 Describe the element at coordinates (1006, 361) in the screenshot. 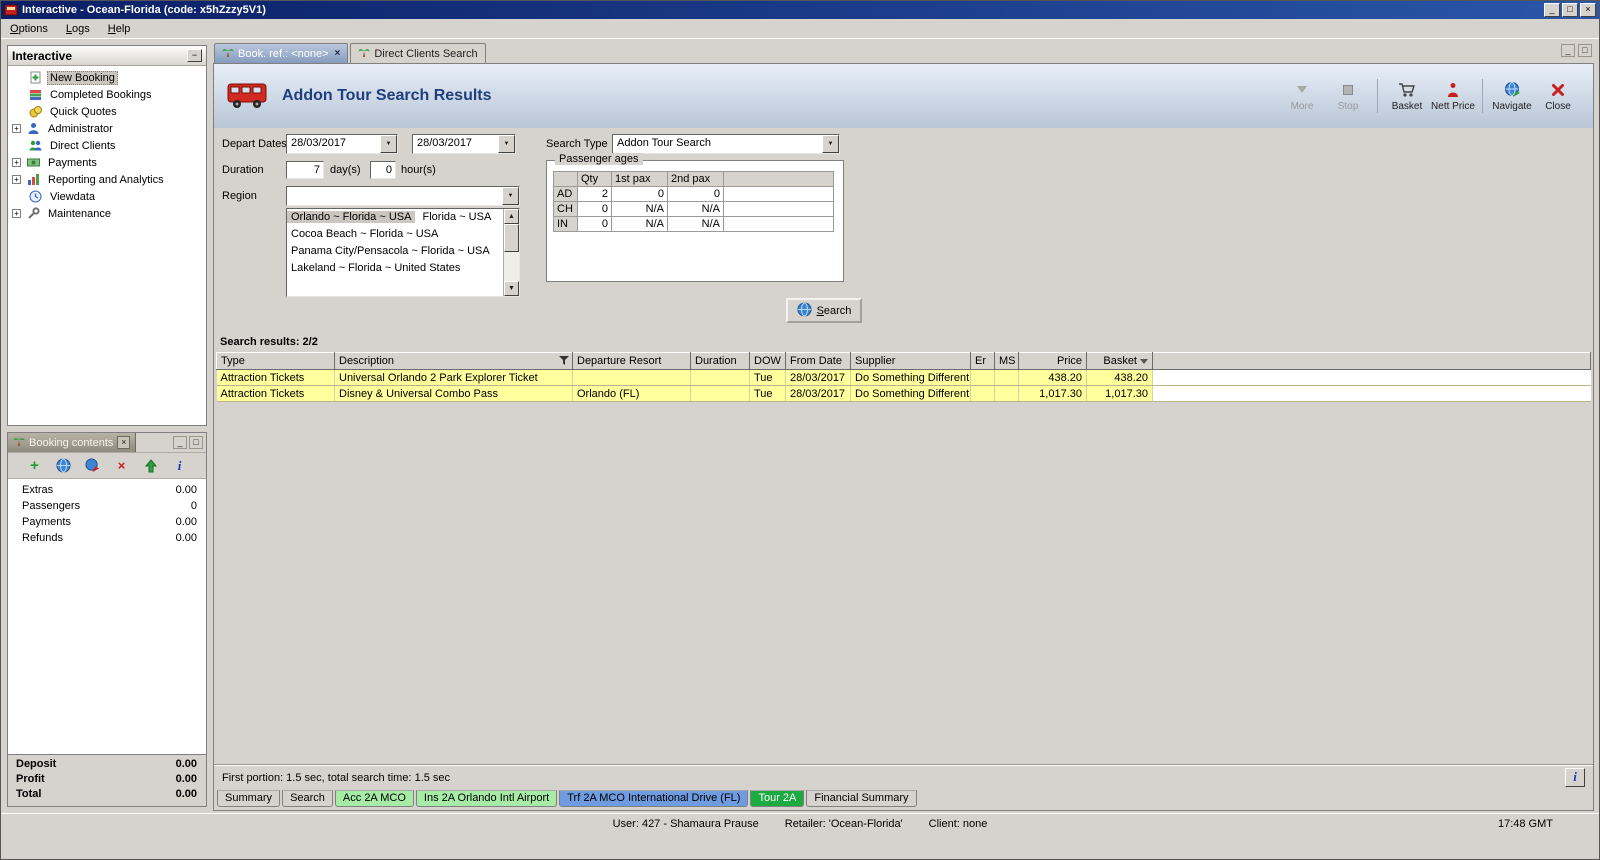

I see `column-header-ms: MS` at that location.